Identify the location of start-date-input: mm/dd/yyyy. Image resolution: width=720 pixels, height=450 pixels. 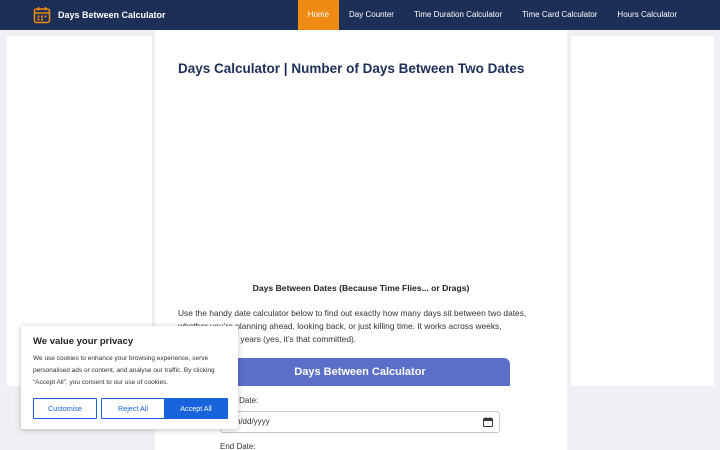
(360, 422).